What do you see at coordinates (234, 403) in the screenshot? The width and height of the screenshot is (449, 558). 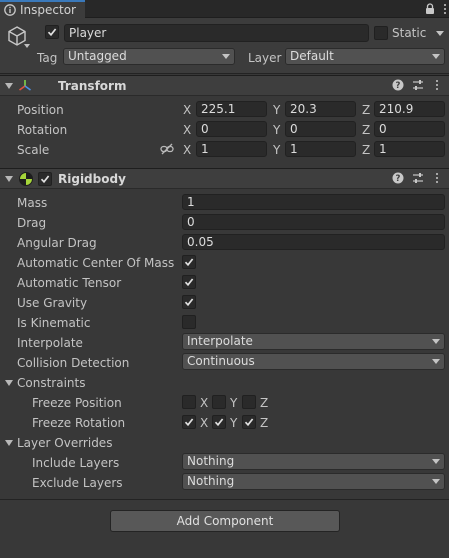 I see `freeze-position-y-label: Y` at bounding box center [234, 403].